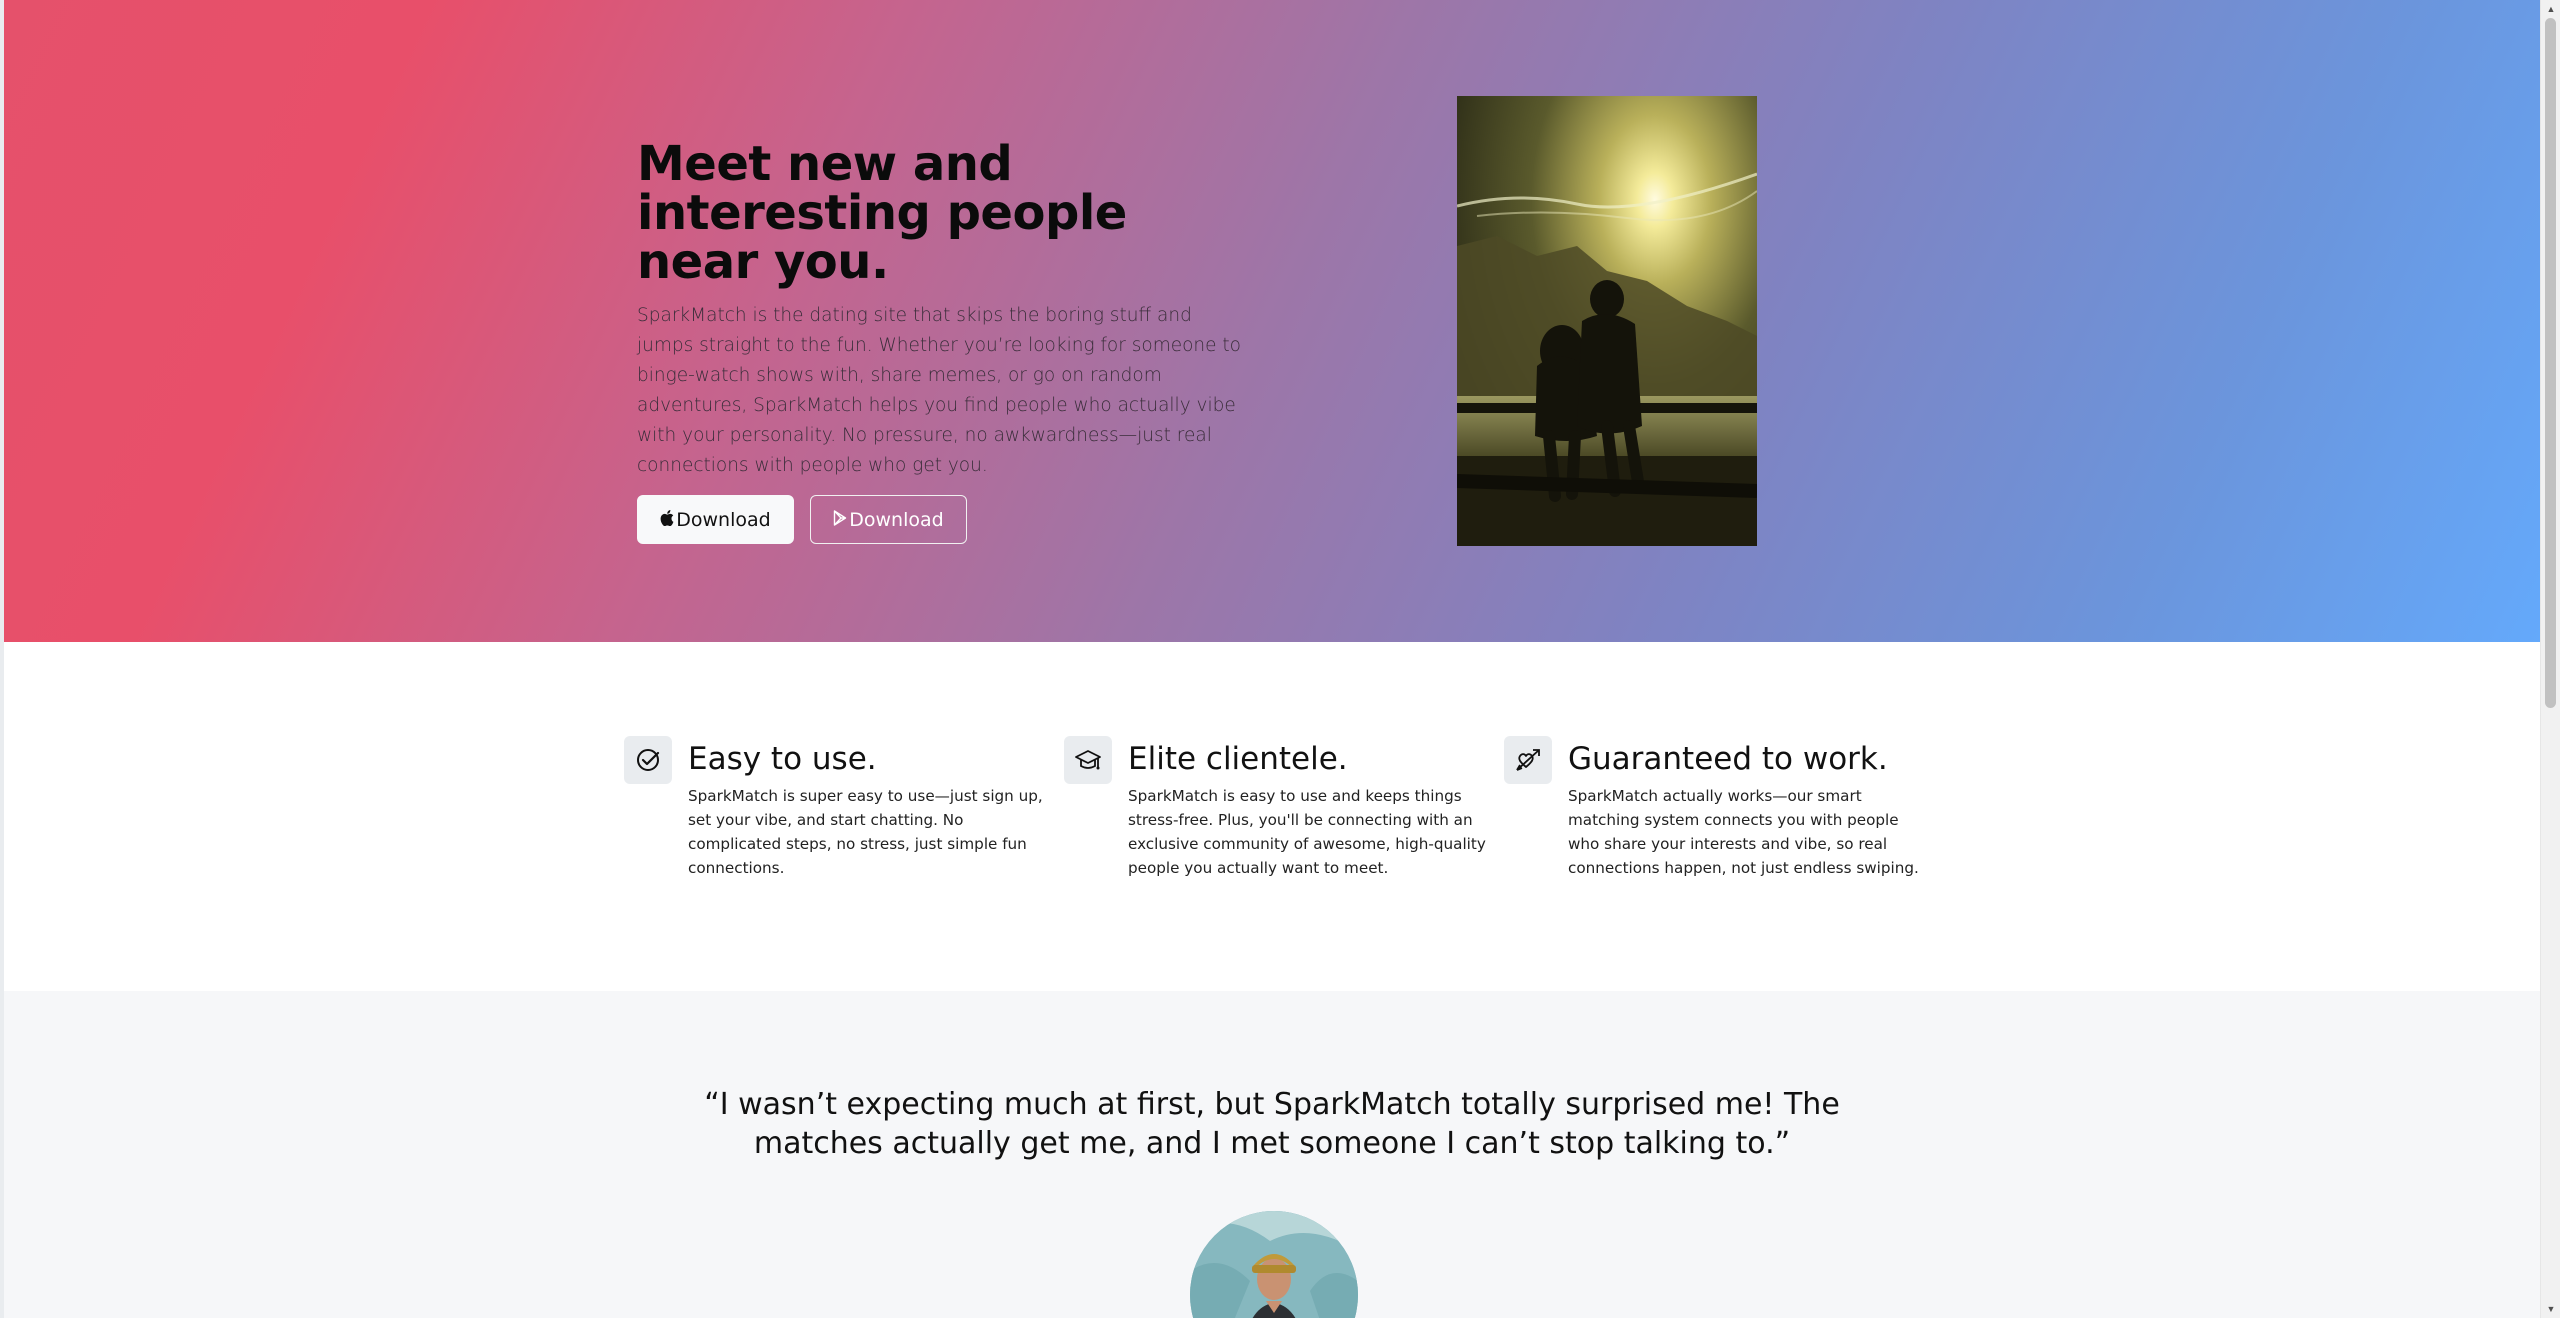 Image resolution: width=2560 pixels, height=1318 pixels. I want to click on app-store-download-button: Download, so click(715, 519).